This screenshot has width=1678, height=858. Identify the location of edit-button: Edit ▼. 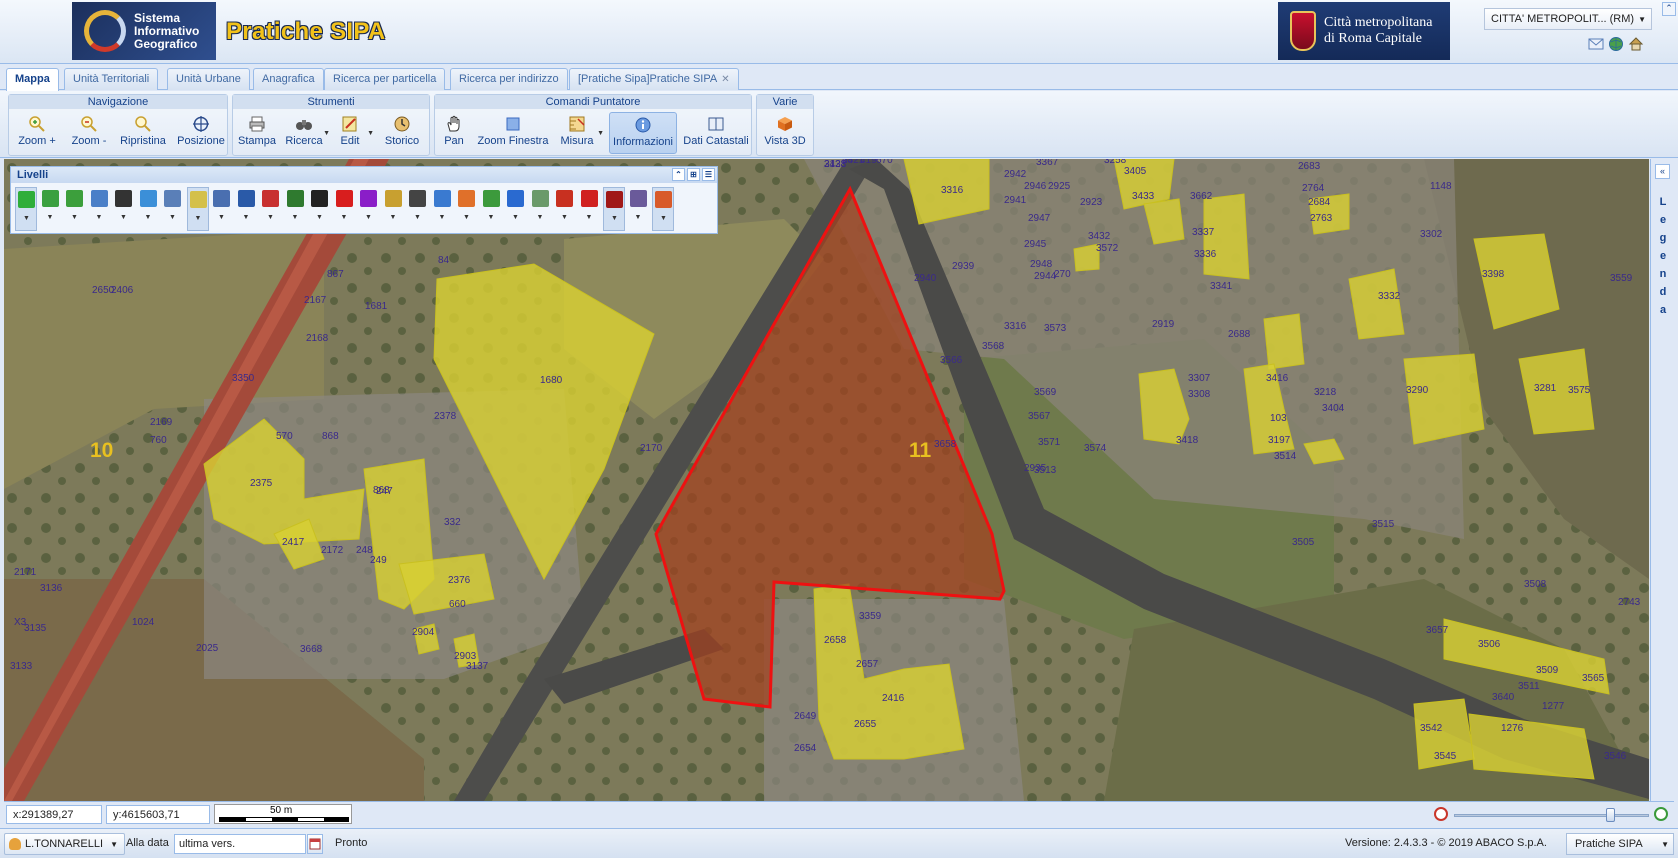
(353, 133).